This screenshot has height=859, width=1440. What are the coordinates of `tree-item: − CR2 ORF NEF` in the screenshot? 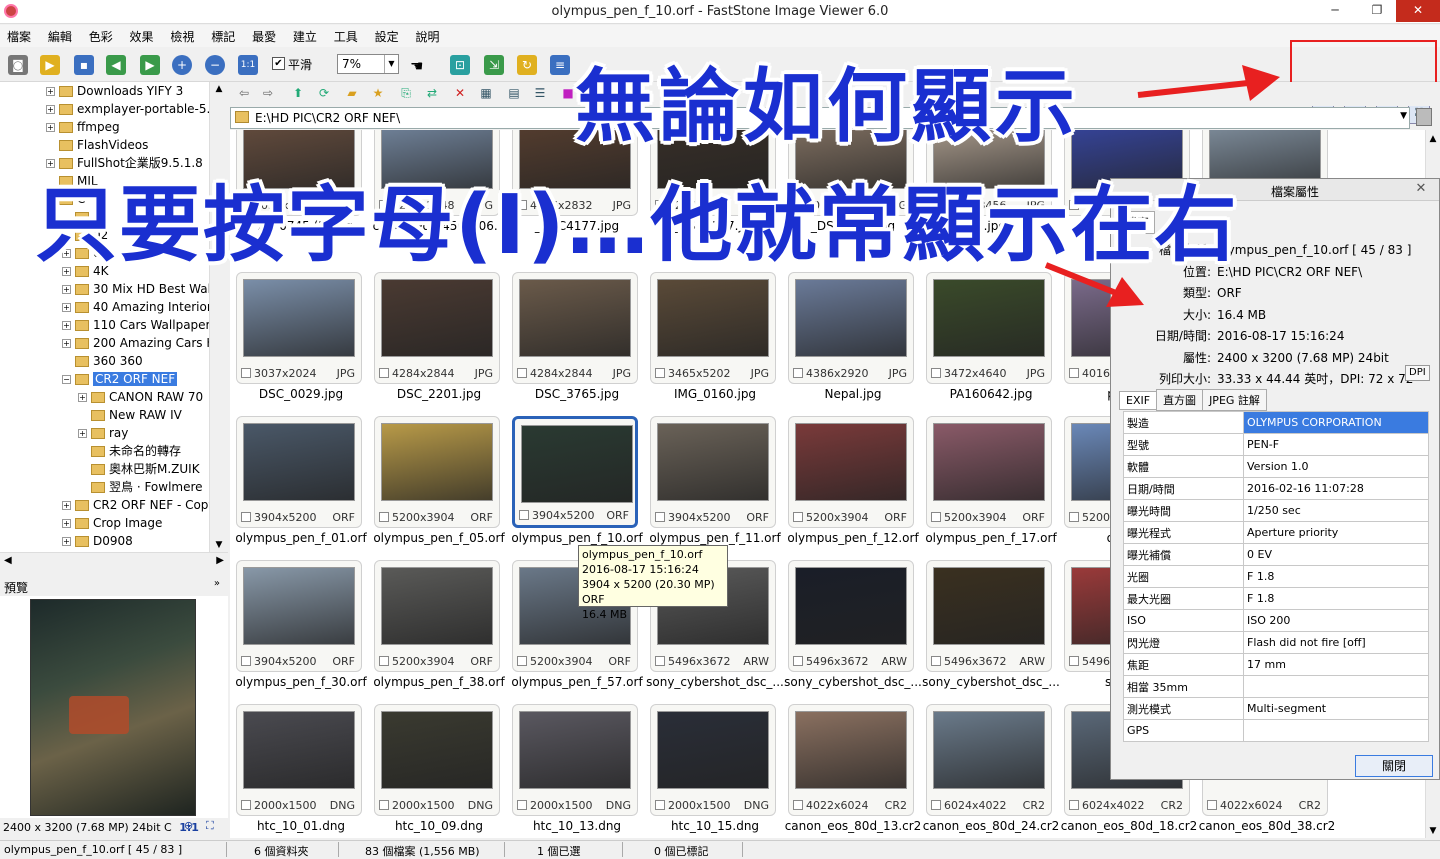 It's located at (120, 379).